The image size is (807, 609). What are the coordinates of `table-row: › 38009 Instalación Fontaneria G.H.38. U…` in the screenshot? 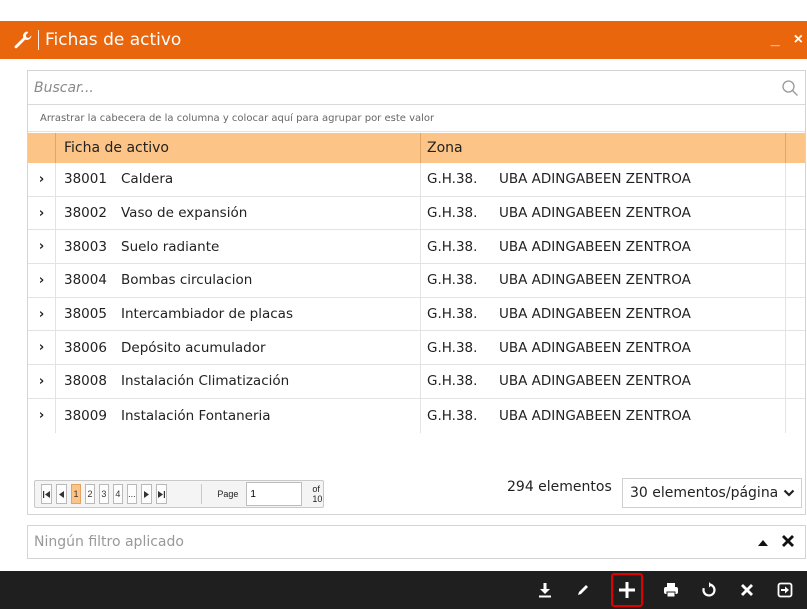 It's located at (416, 415).